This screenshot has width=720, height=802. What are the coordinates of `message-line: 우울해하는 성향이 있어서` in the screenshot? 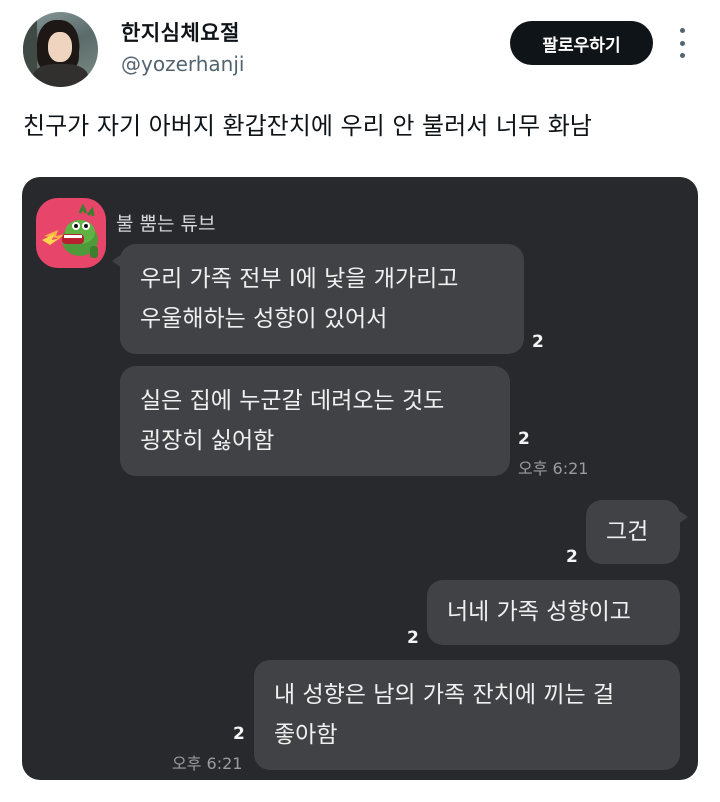 It's located at (264, 319).